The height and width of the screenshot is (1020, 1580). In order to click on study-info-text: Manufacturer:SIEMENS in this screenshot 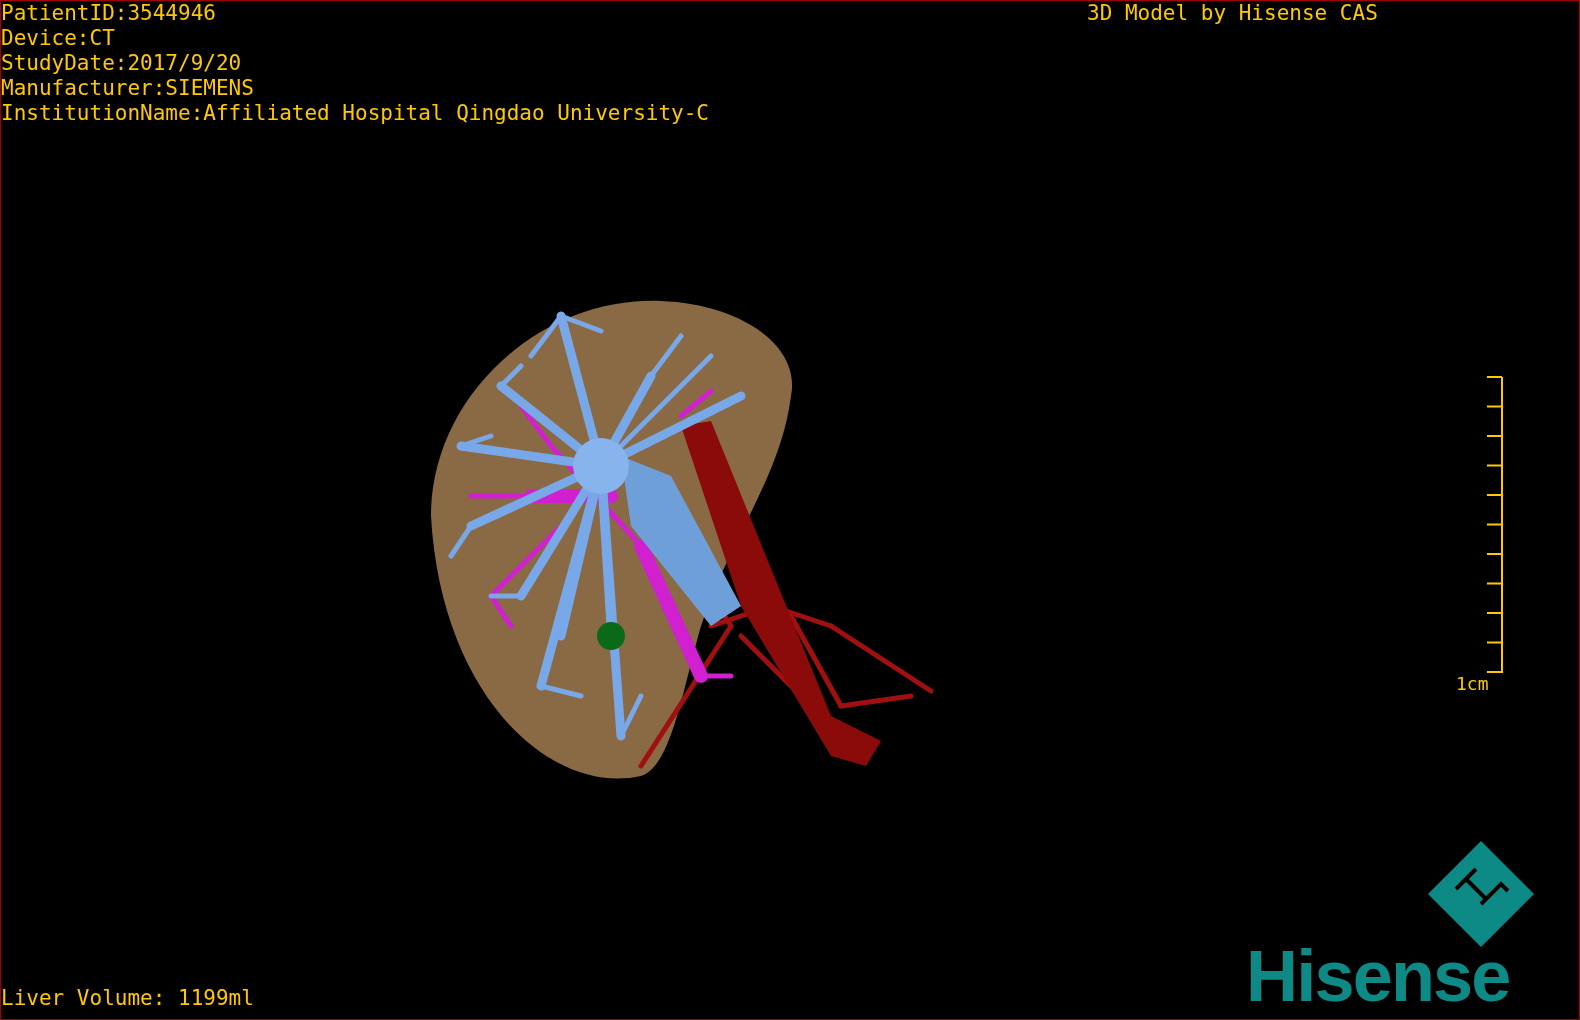, I will do `click(128, 88)`.